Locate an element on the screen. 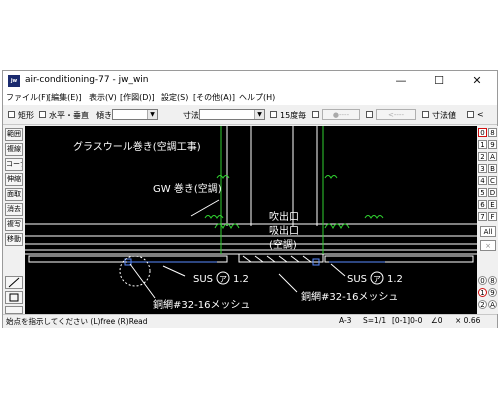  crosshatch is located at coordinates (277, 259).